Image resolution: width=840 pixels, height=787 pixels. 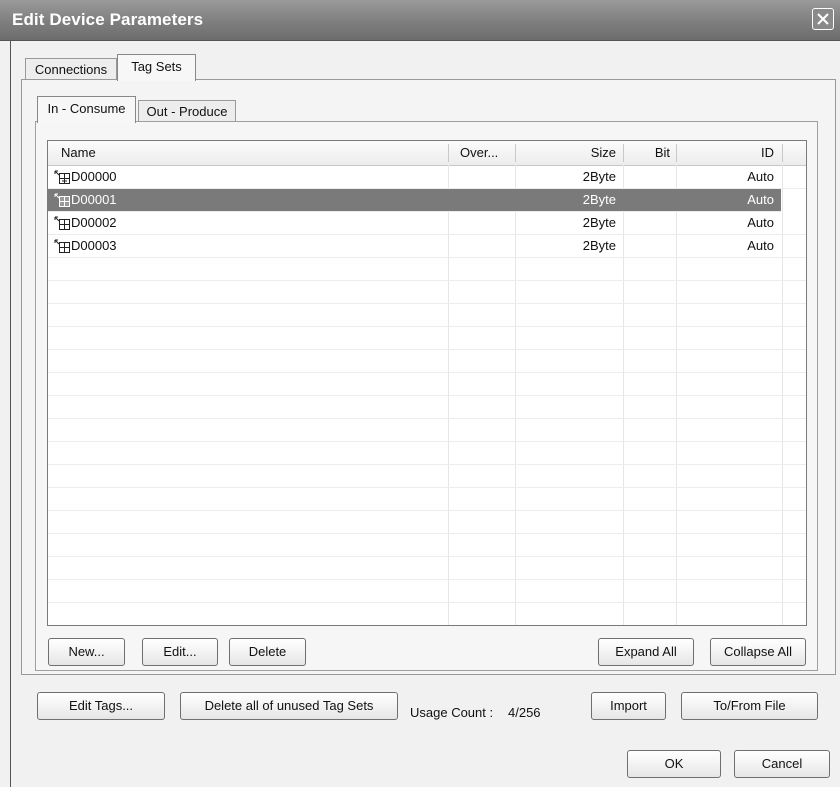 What do you see at coordinates (427, 177) in the screenshot?
I see `table-row: D00000 2Byte Auto` at bounding box center [427, 177].